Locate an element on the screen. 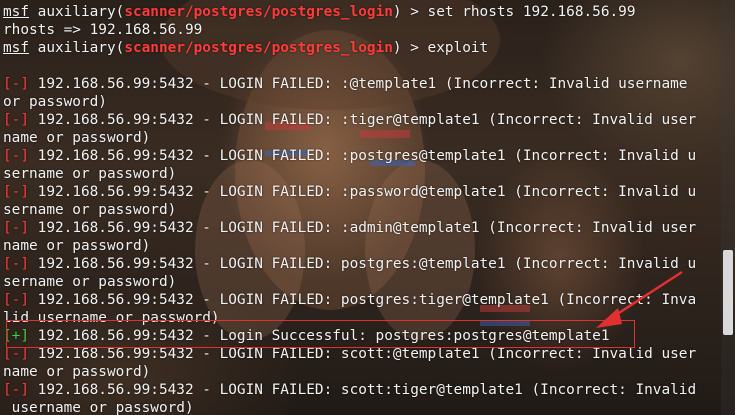 This screenshot has width=735, height=415. output-text: or password) is located at coordinates (55, 102).